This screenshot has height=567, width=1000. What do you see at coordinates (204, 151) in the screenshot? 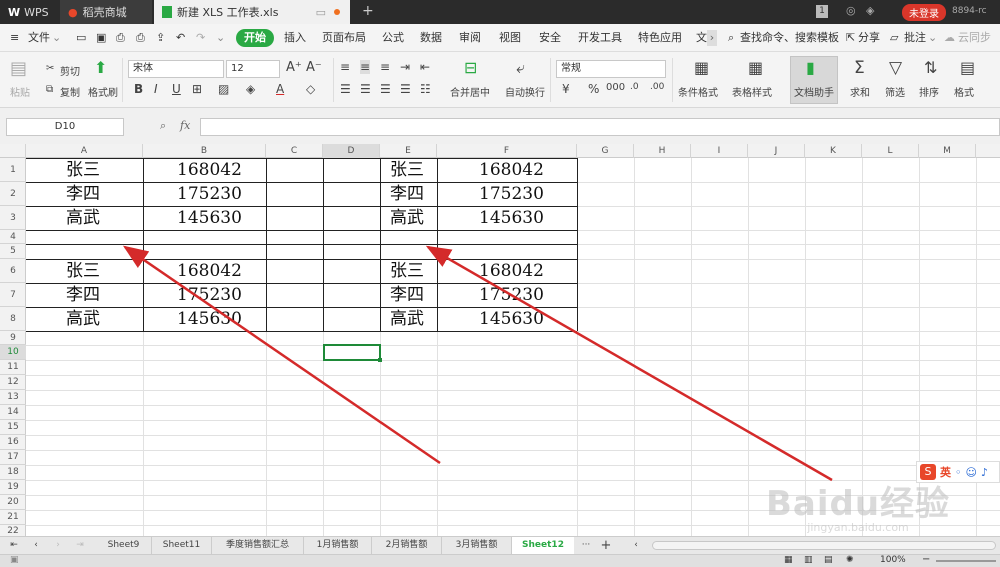
I see `col-header-b: B` at bounding box center [204, 151].